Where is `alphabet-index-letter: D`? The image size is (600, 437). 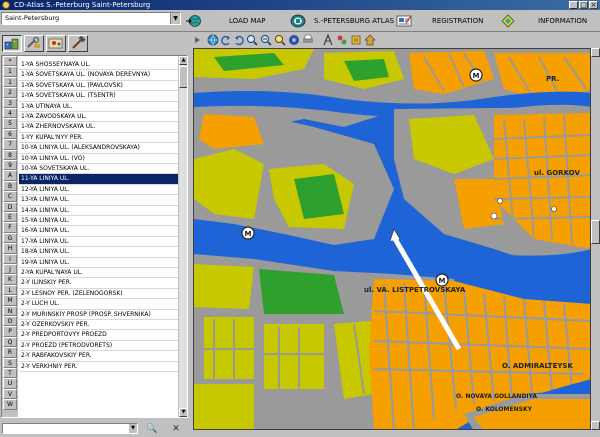 alphabet-index-letter: D is located at coordinates (10, 206).